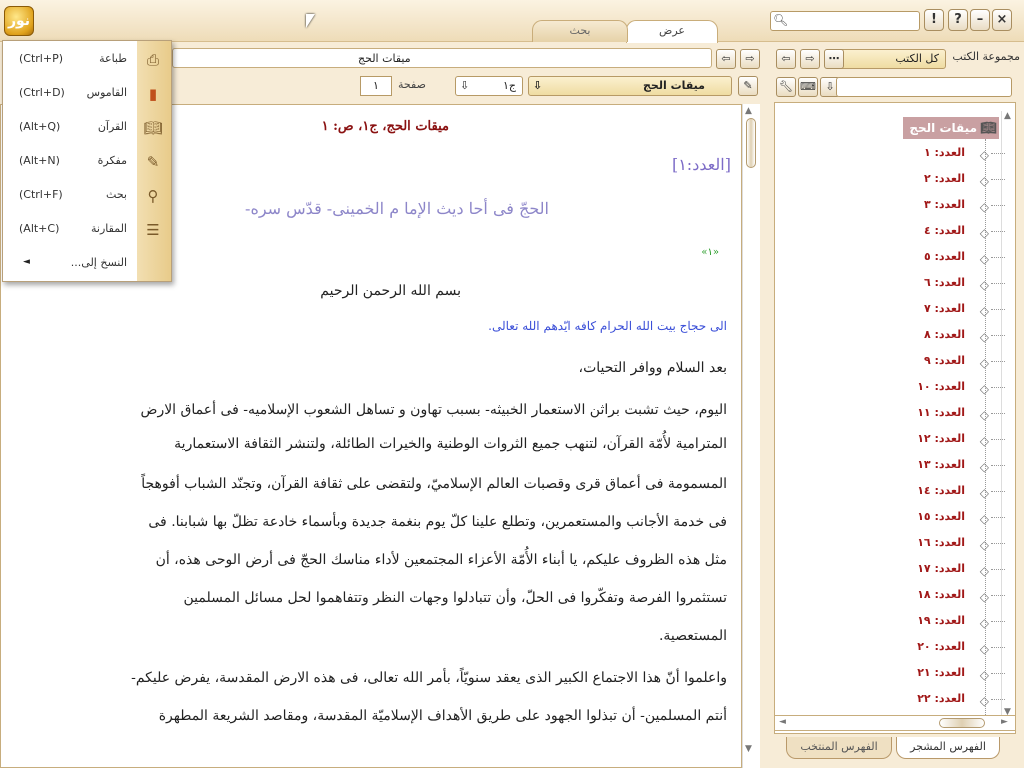  I want to click on tree-node: العدد: ۲۱ ◇, so click(960, 673).